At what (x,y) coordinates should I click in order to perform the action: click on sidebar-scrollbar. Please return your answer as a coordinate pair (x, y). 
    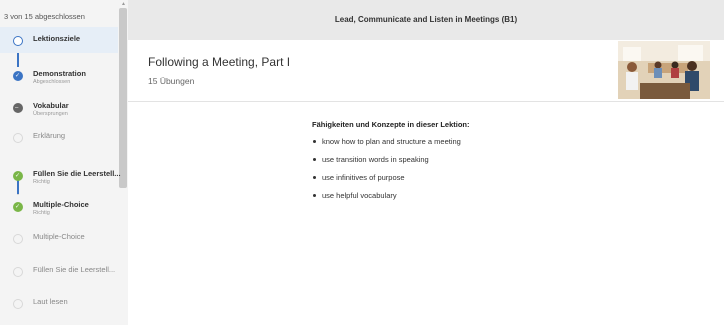
    Looking at the image, I should click on (123, 98).